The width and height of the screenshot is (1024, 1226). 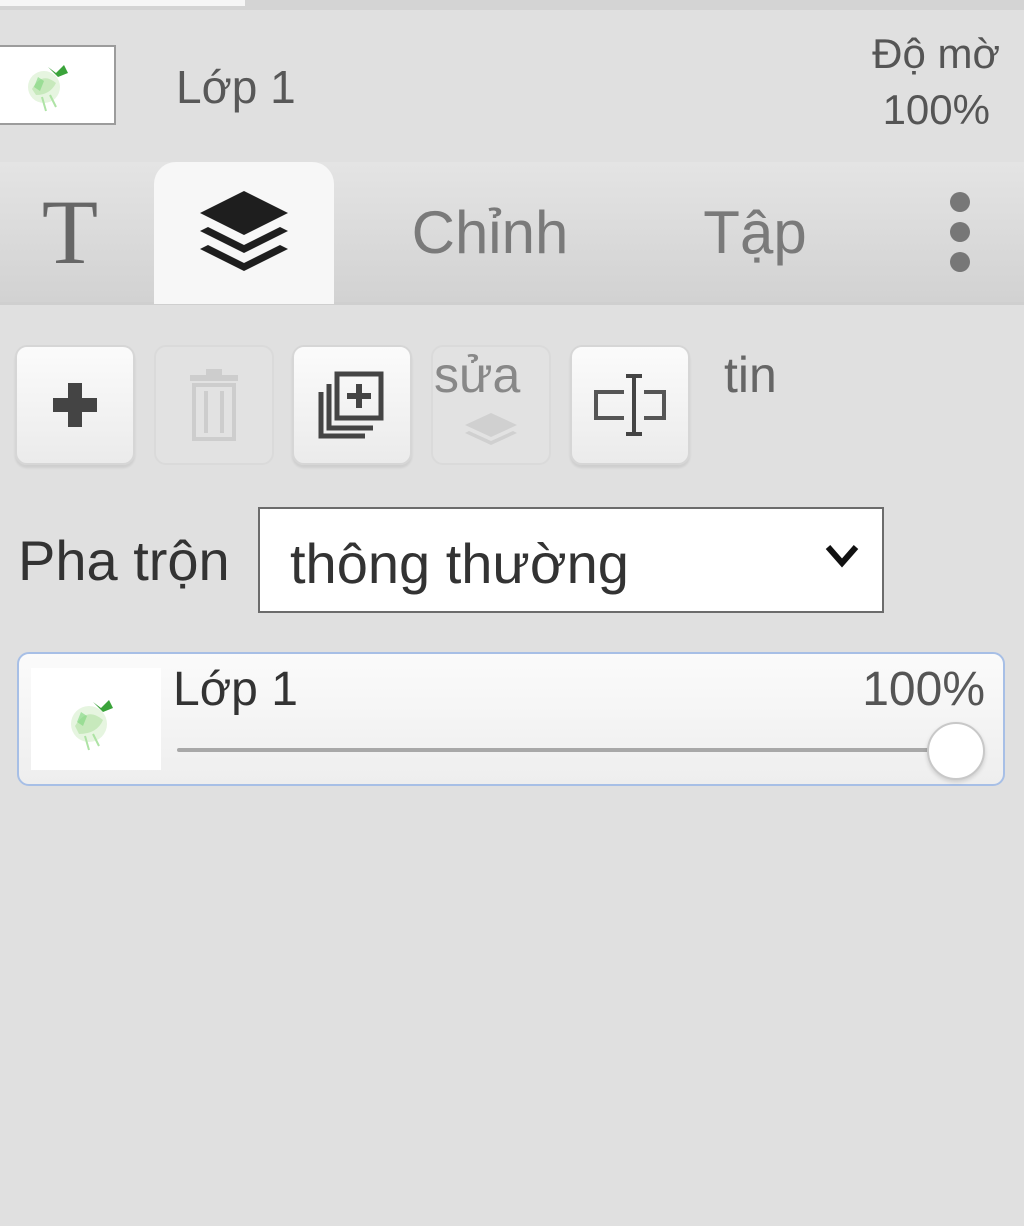 I want to click on tab-adjust-label: Chỉnh, so click(x=490, y=232).